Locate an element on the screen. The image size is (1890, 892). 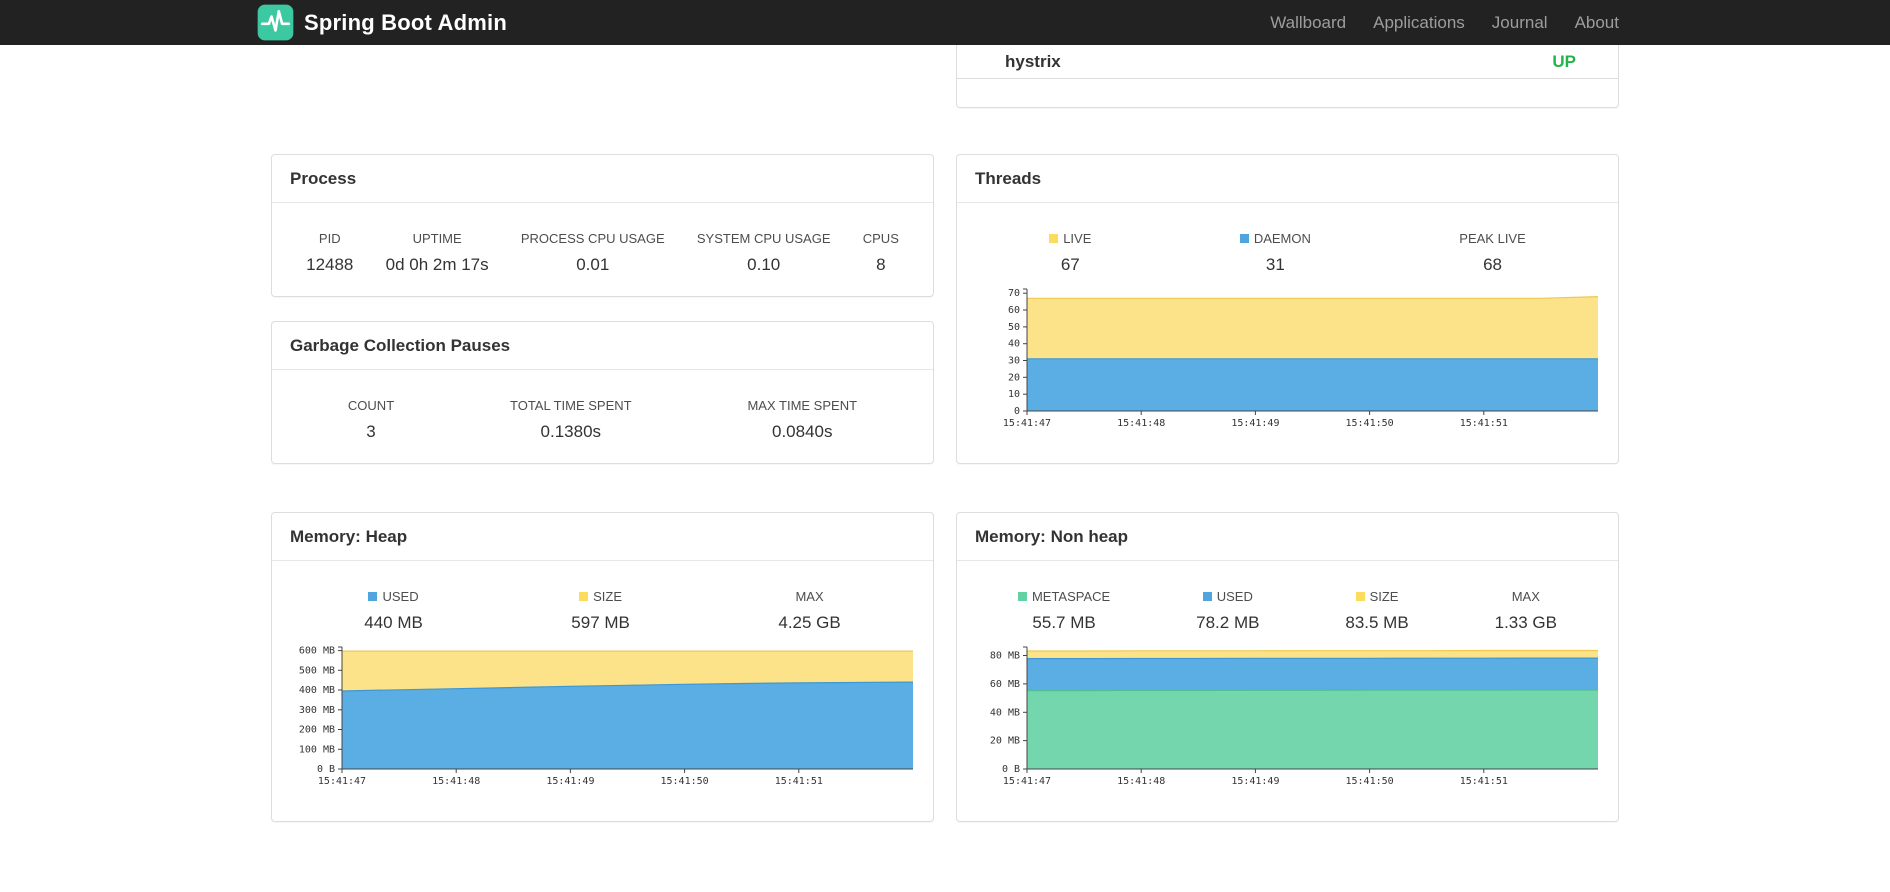
memory-heap-panel-title: Memory: Heap is located at coordinates (602, 537).